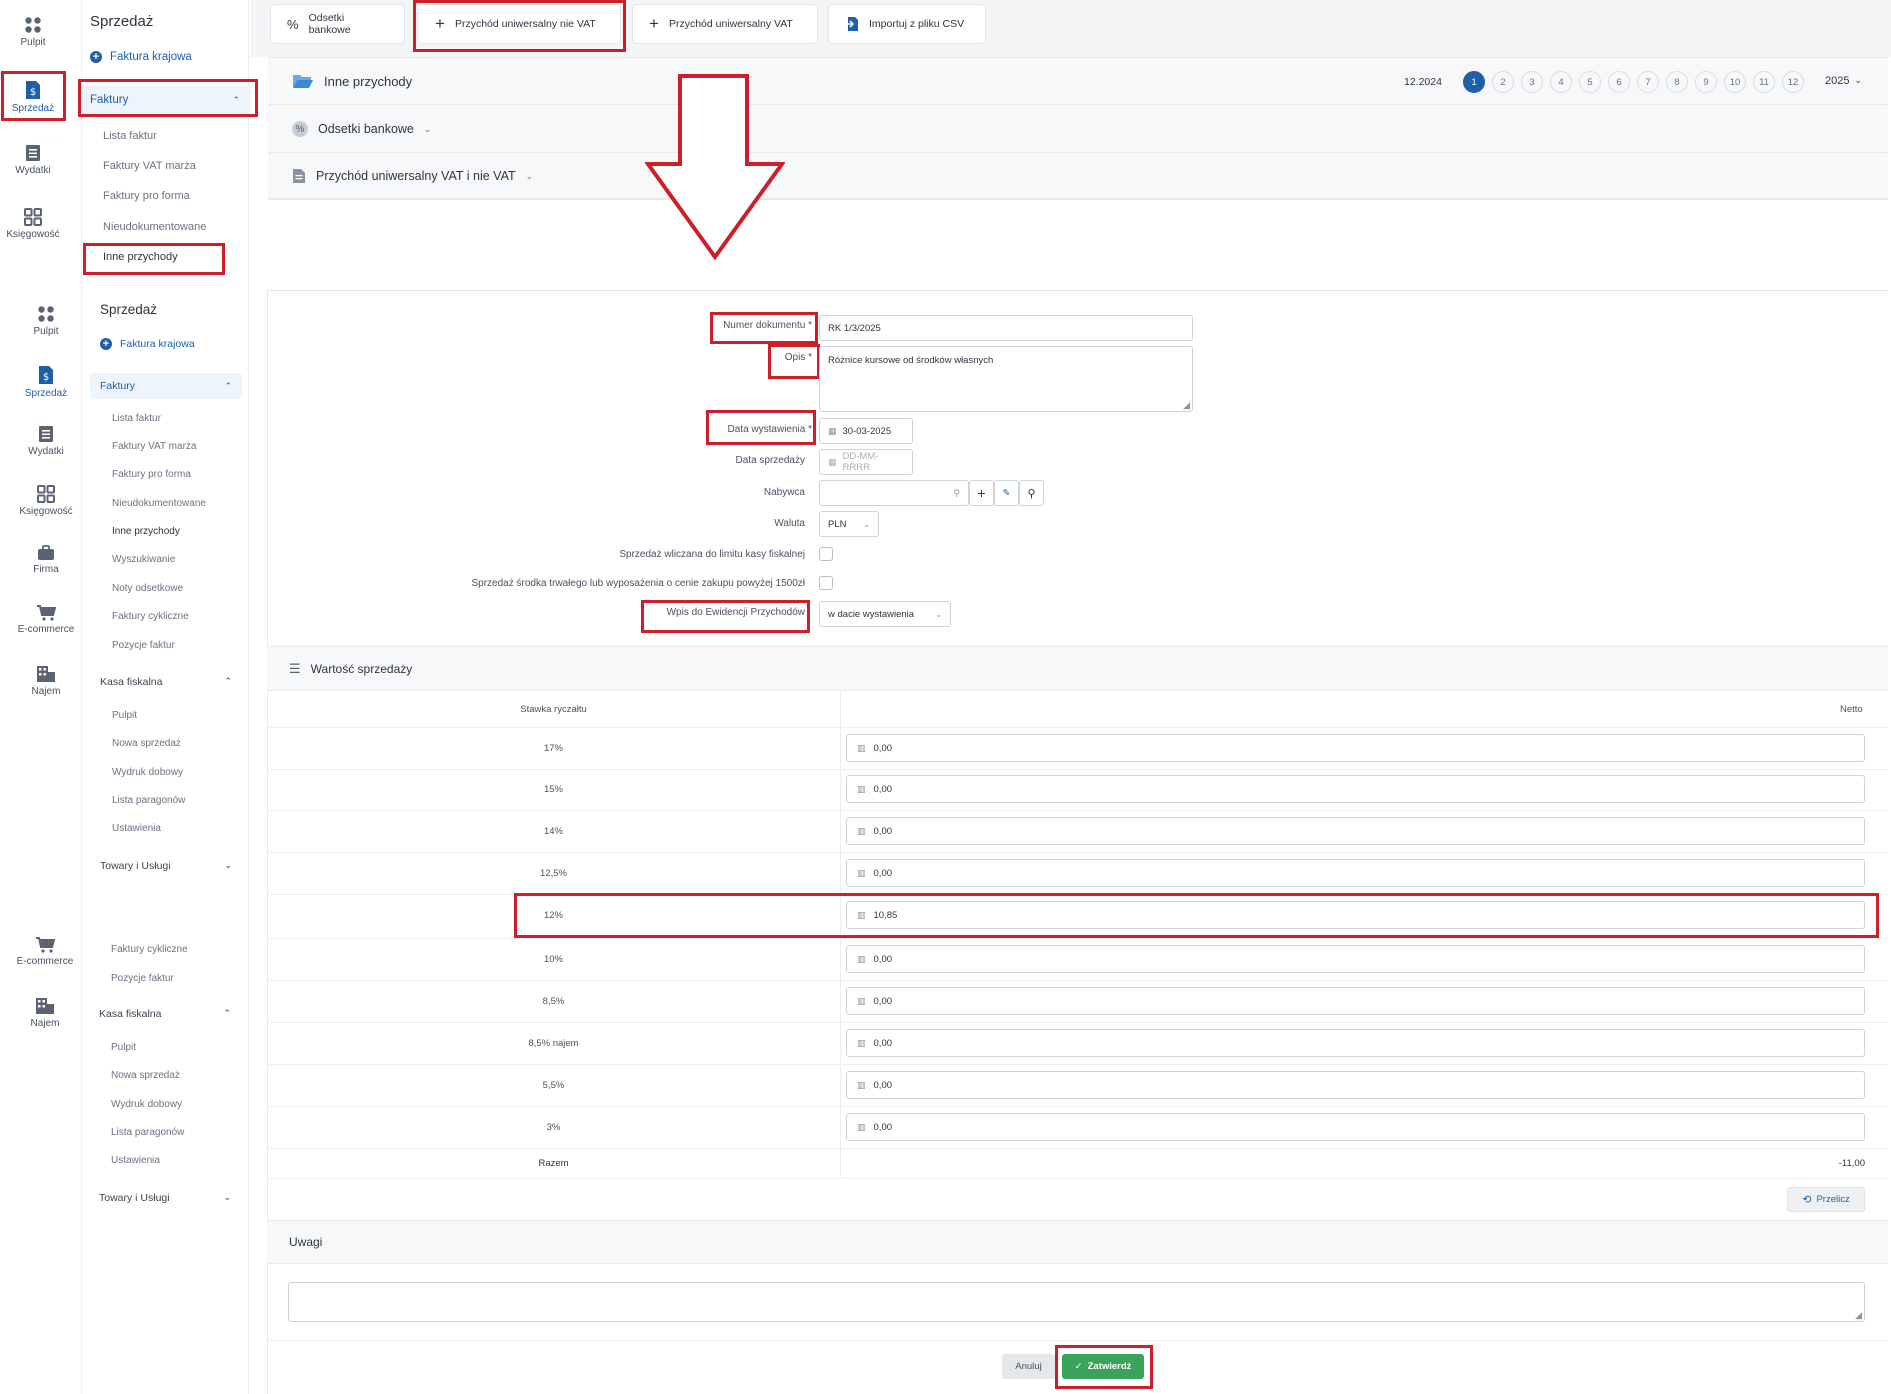  Describe the element at coordinates (1078, 176) in the screenshot. I see `section-uniwersalny: Przychód uniwersalny VAT i nie VAT ⌄` at that location.